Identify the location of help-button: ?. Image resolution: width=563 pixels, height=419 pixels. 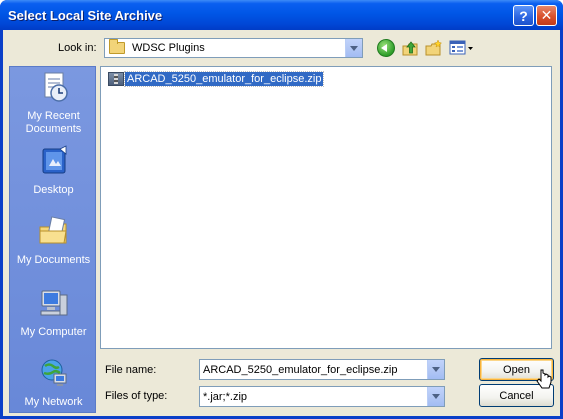
(523, 15).